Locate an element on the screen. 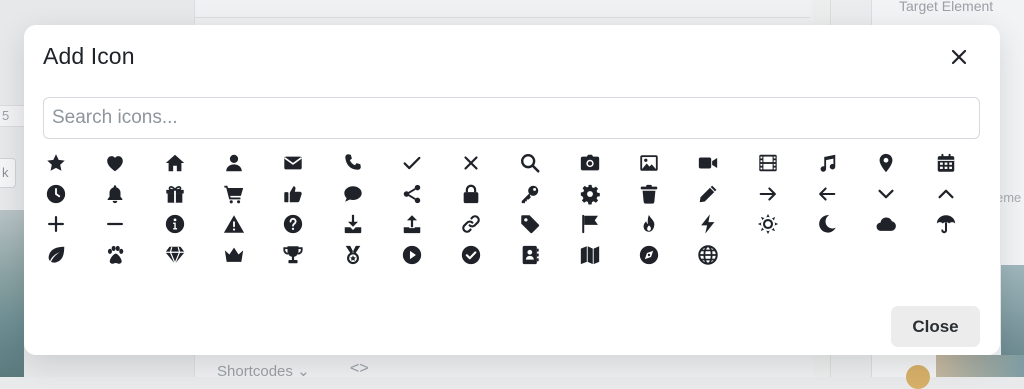 This screenshot has width=1024, height=389. gift-icon is located at coordinates (175, 194).